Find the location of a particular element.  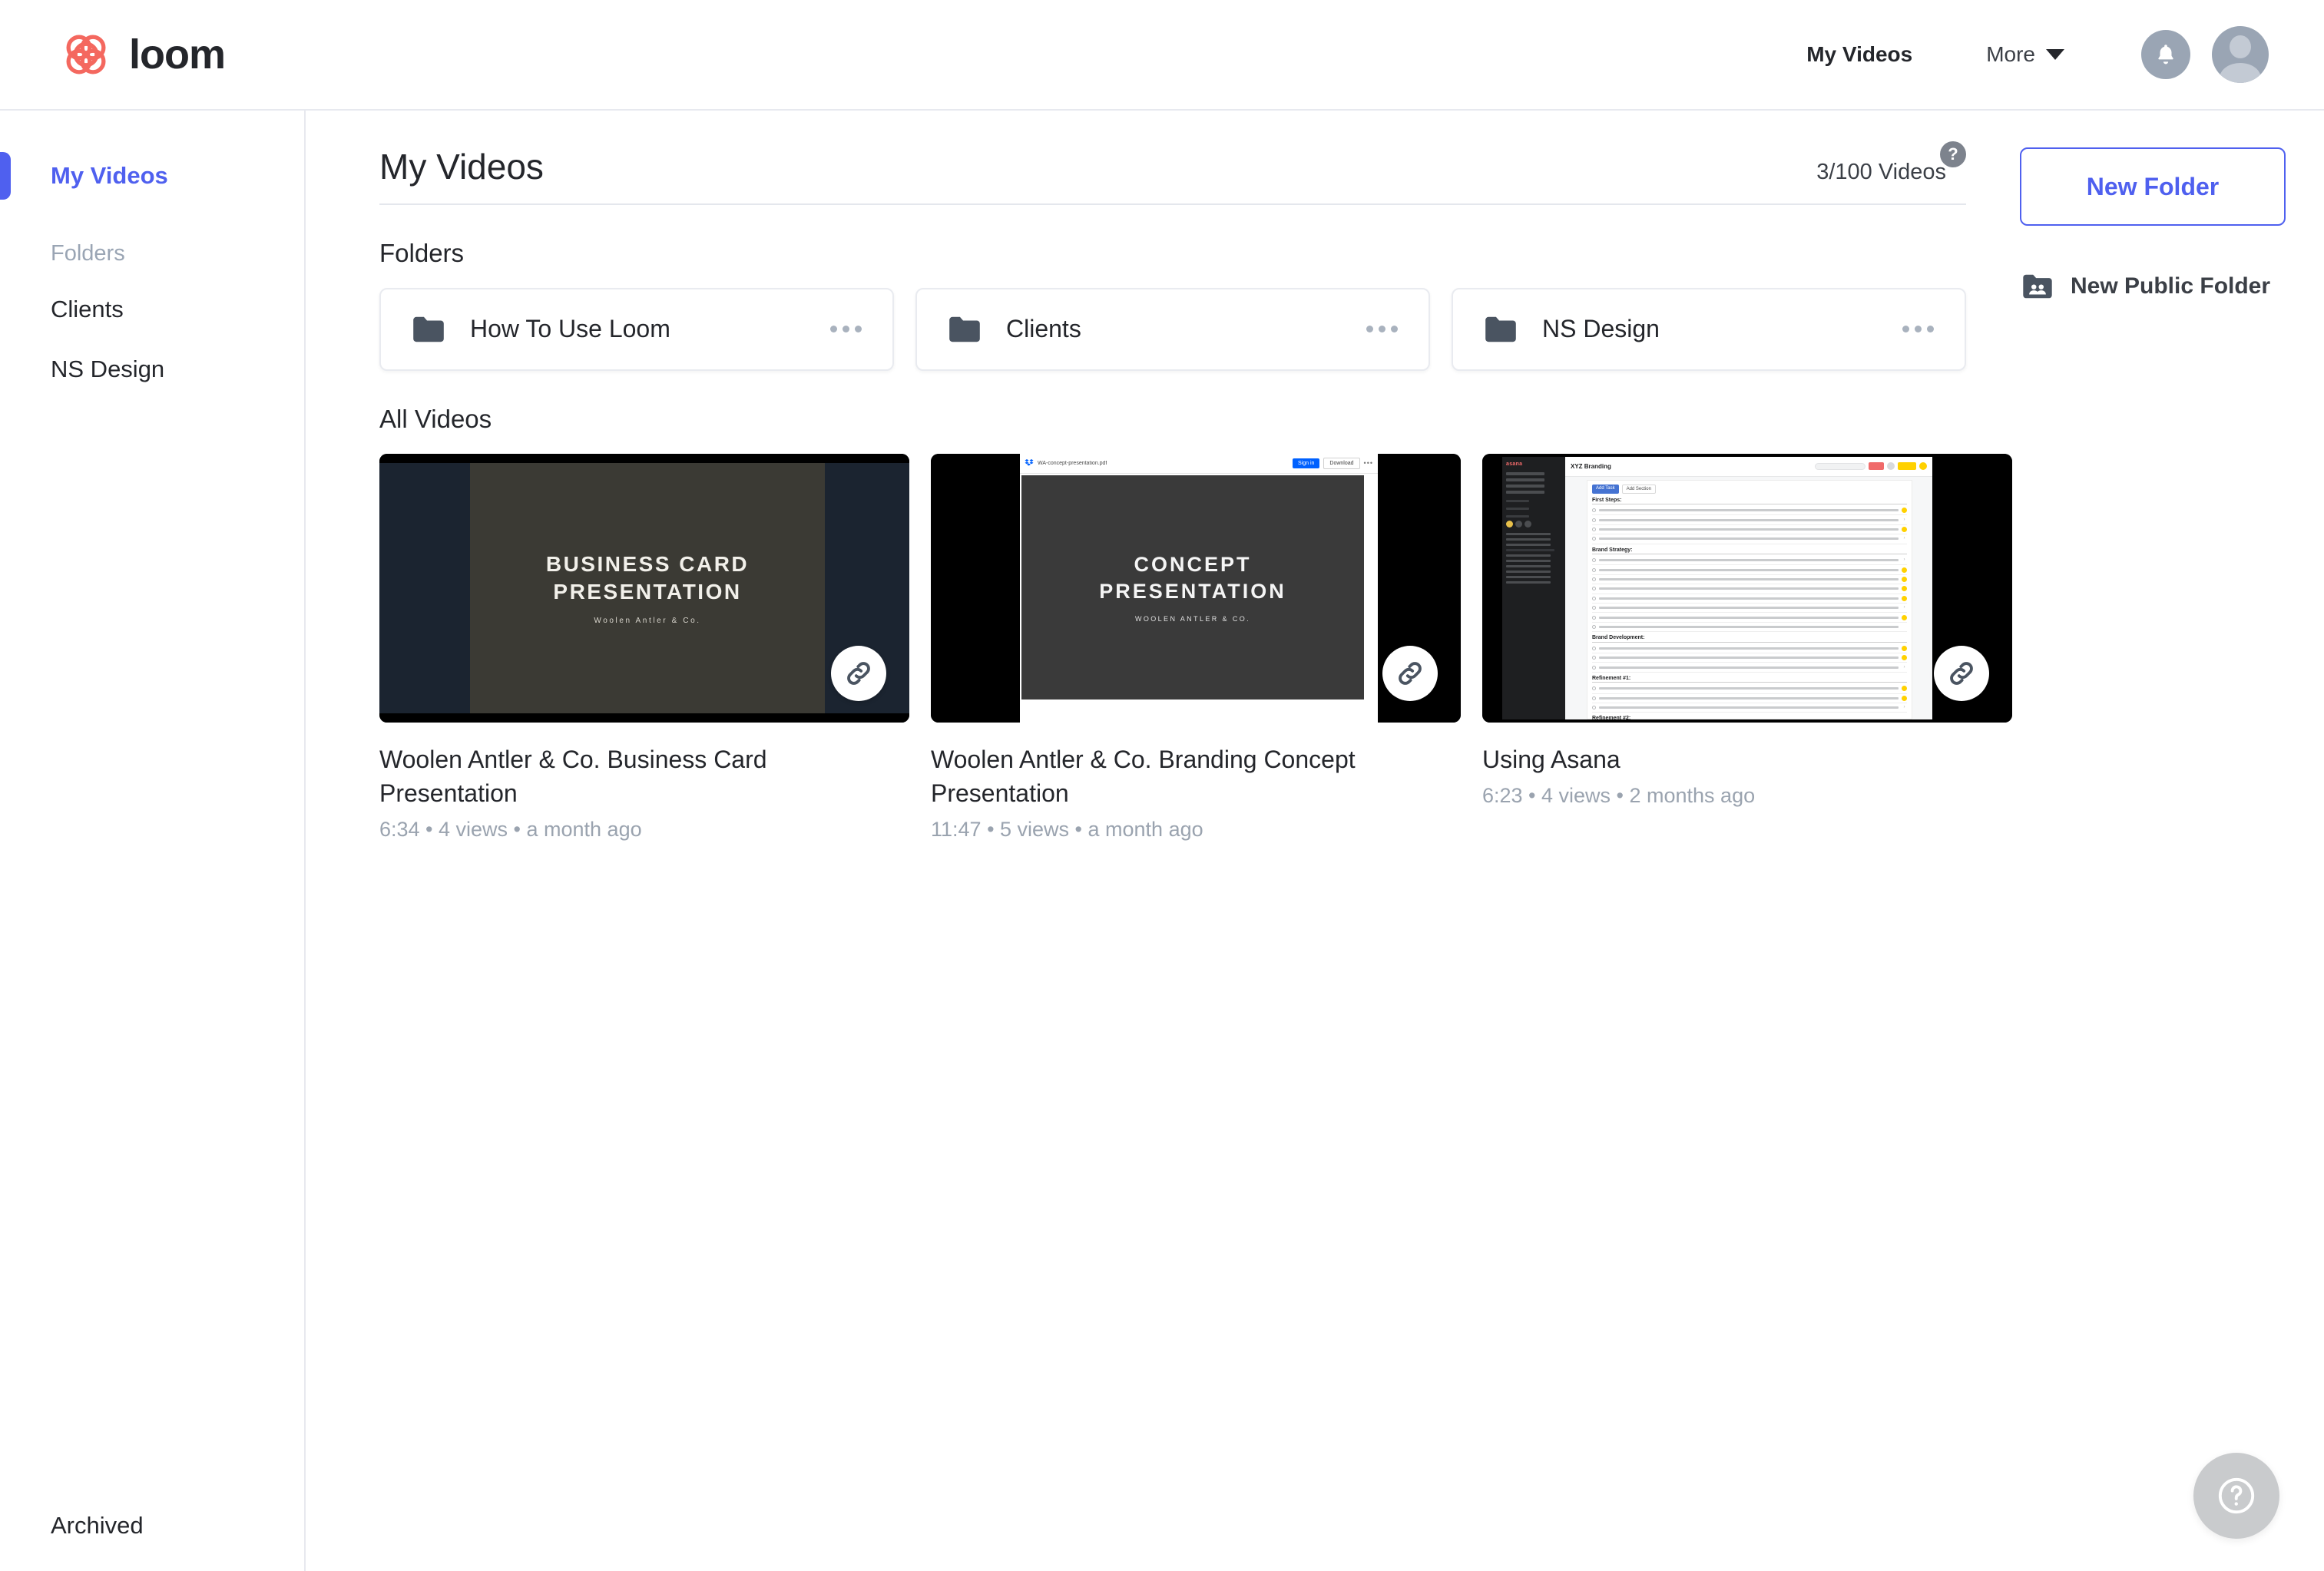

slide-subtitle: WOOLEN ANTLER & CO. is located at coordinates (1192, 619).